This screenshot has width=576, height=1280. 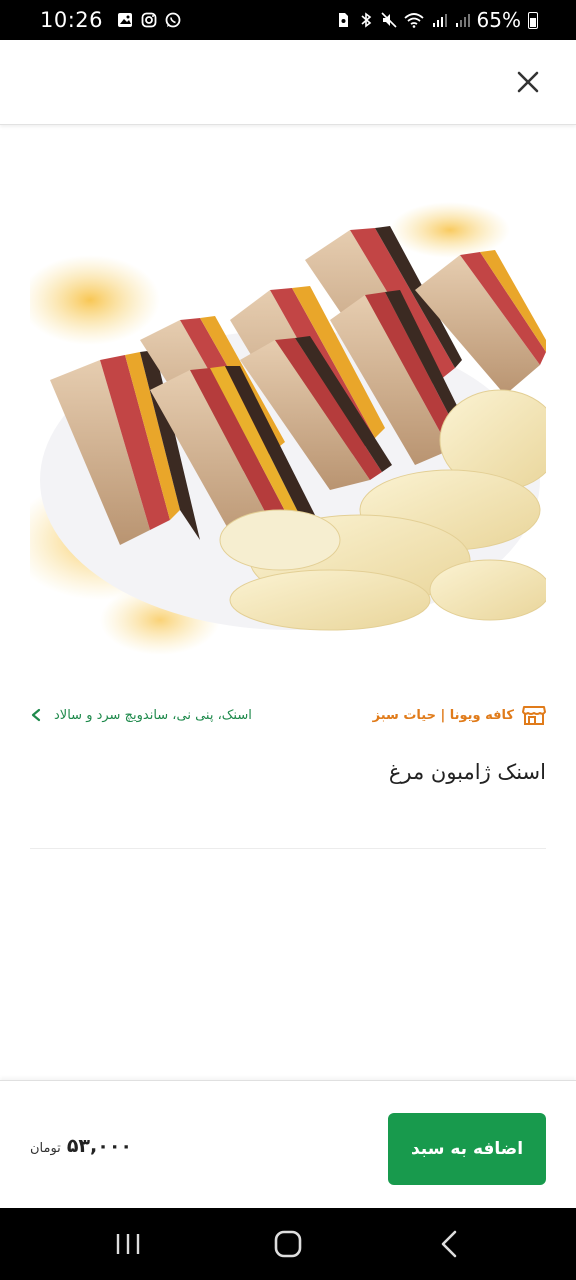 I want to click on wifi-icon, so click(x=413, y=20).